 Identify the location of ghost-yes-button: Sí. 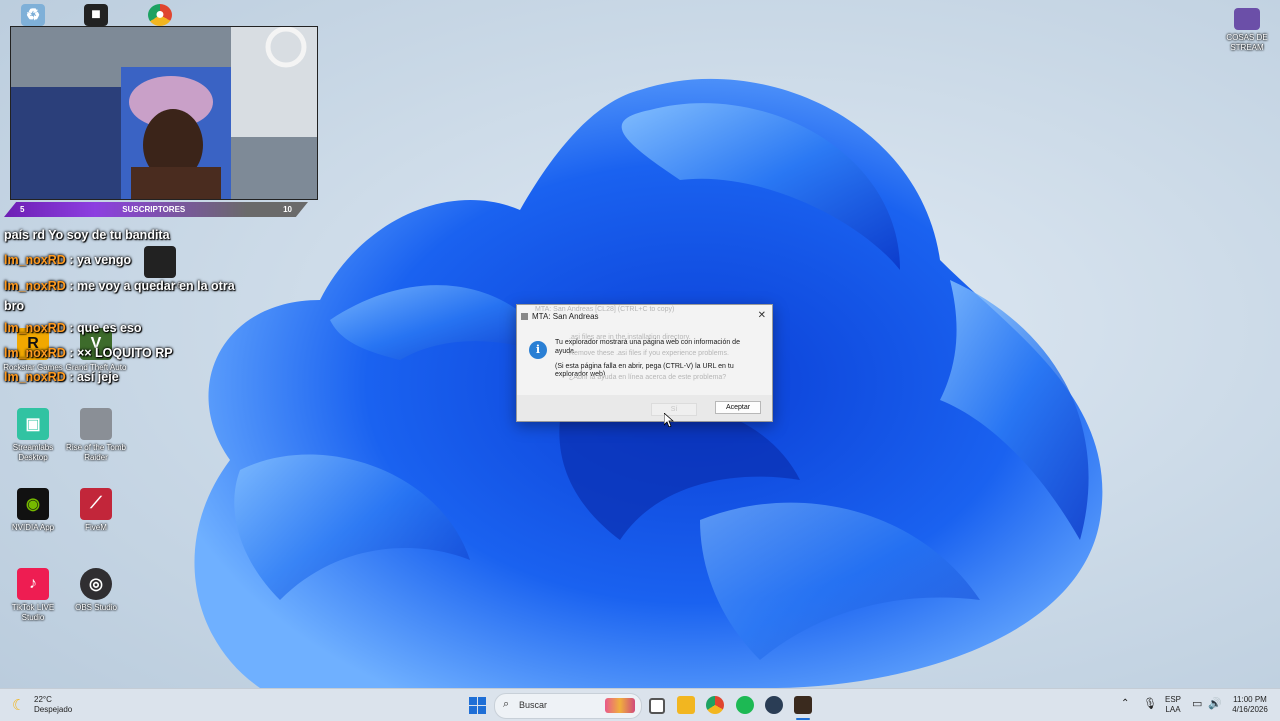
(674, 409).